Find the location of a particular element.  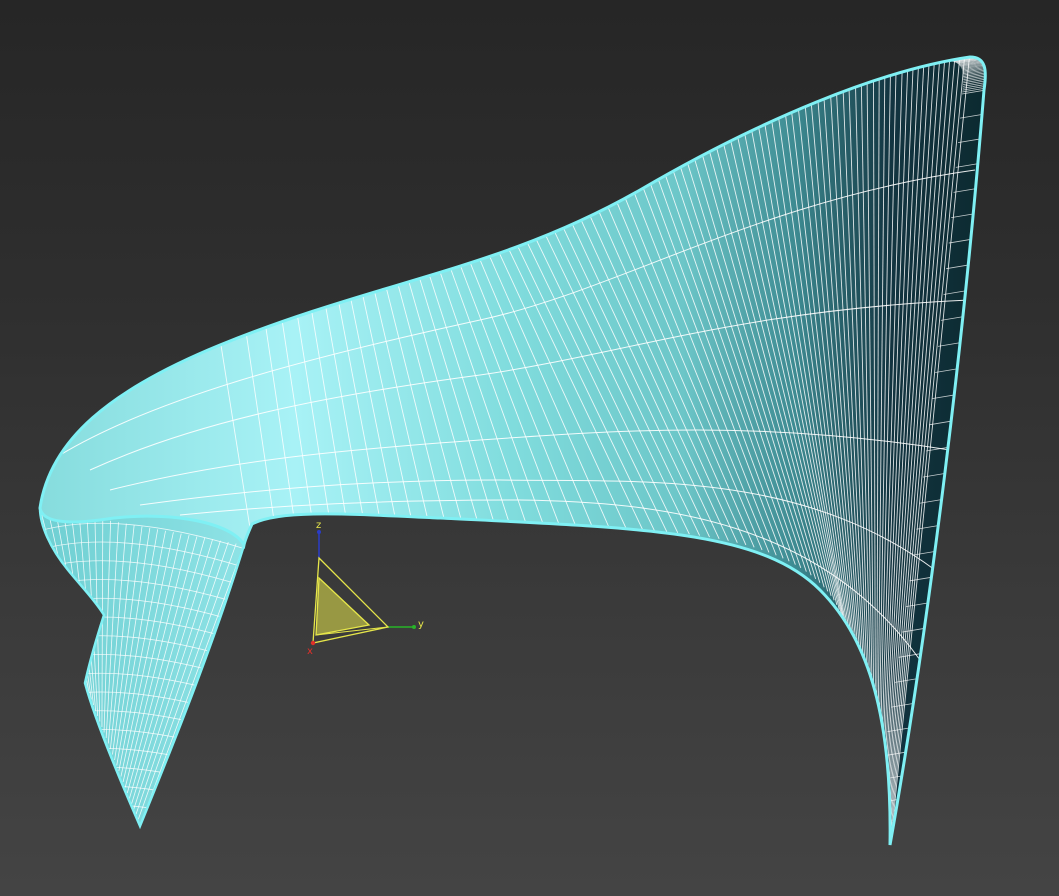

wire-edge-strip is located at coordinates (880, 844).